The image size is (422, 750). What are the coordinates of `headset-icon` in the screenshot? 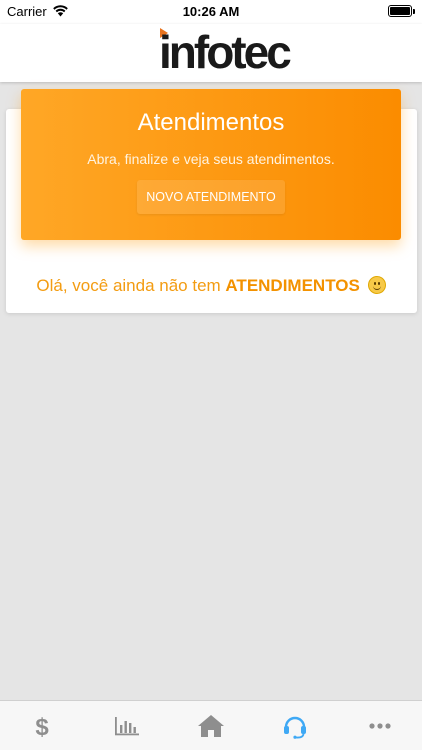 It's located at (295, 727).